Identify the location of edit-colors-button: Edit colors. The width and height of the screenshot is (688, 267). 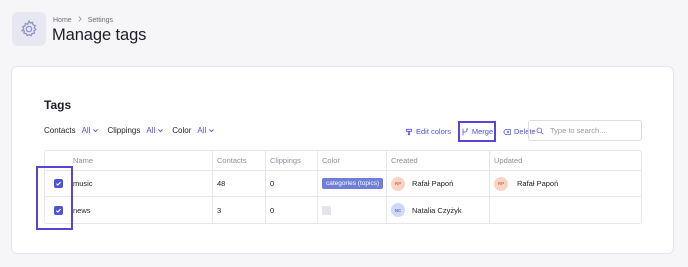
(428, 132).